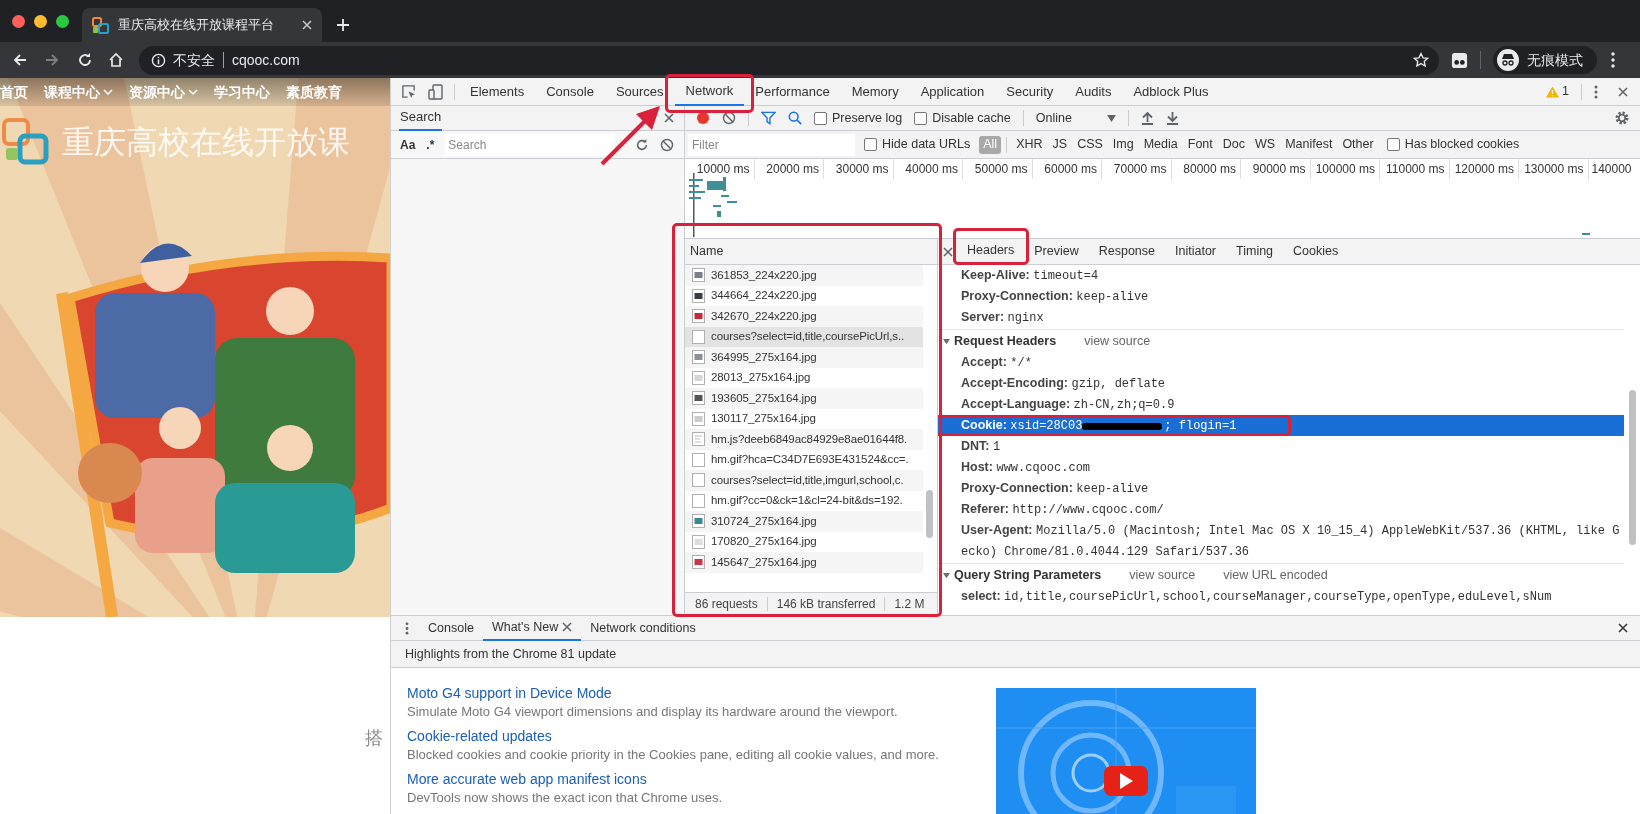 The height and width of the screenshot is (814, 1640). What do you see at coordinates (570, 91) in the screenshot?
I see `devtools-tab: Console` at bounding box center [570, 91].